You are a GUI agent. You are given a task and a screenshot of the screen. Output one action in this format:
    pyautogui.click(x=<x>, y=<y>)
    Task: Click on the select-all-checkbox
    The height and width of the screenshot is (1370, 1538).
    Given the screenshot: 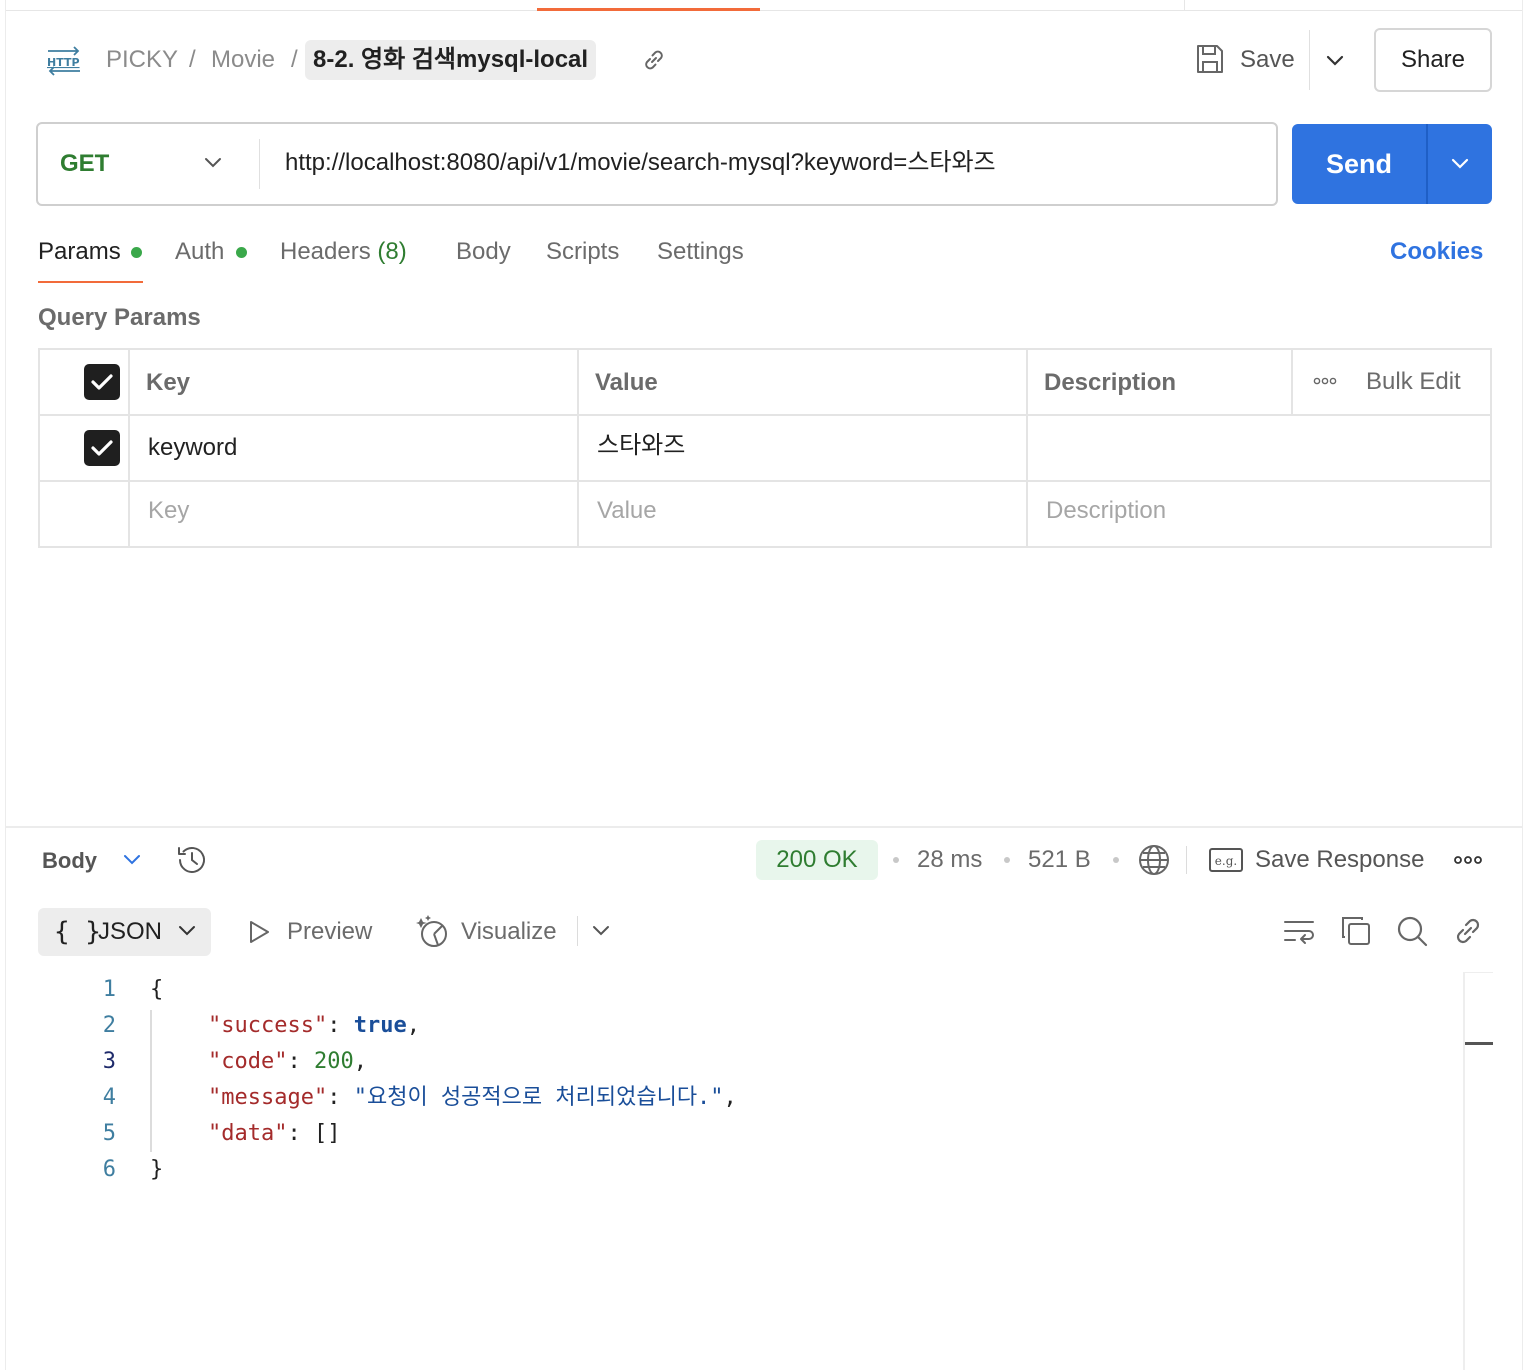 What is the action you would take?
    pyautogui.click(x=102, y=382)
    